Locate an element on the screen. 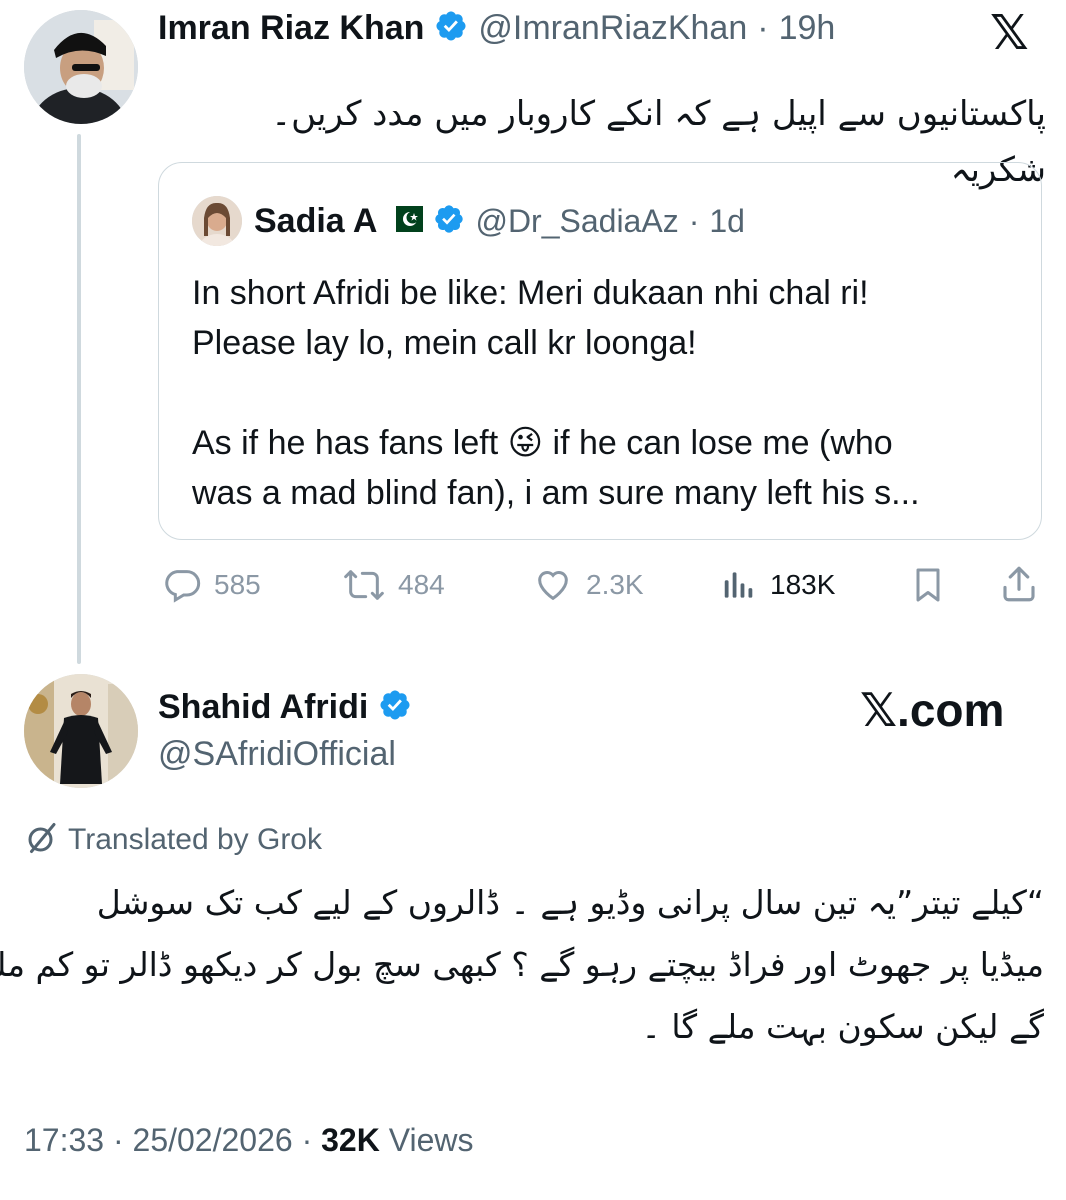 This screenshot has height=1200, width=1066. views-count: 183K is located at coordinates (803, 584).